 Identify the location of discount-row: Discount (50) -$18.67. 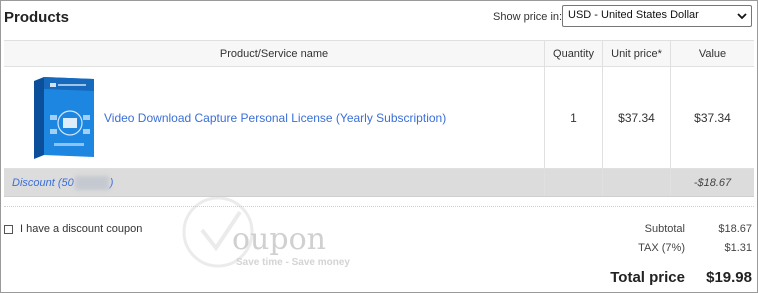
(379, 183).